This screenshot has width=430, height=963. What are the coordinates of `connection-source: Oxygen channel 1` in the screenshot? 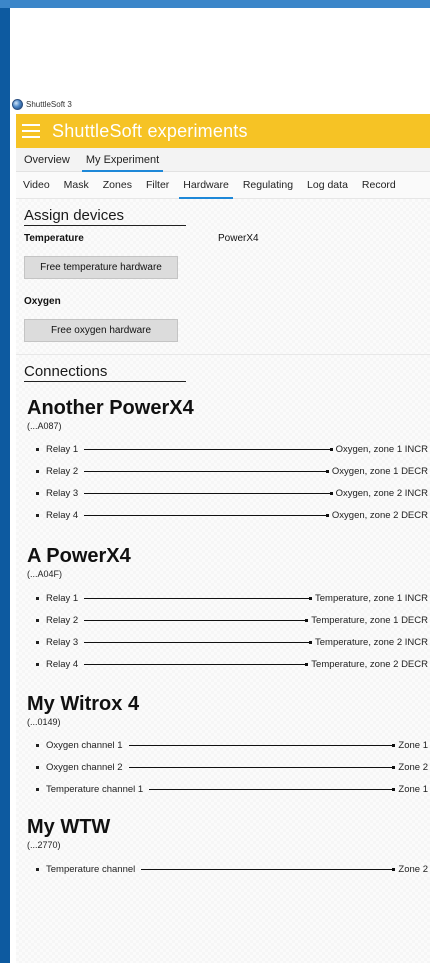 It's located at (84, 745).